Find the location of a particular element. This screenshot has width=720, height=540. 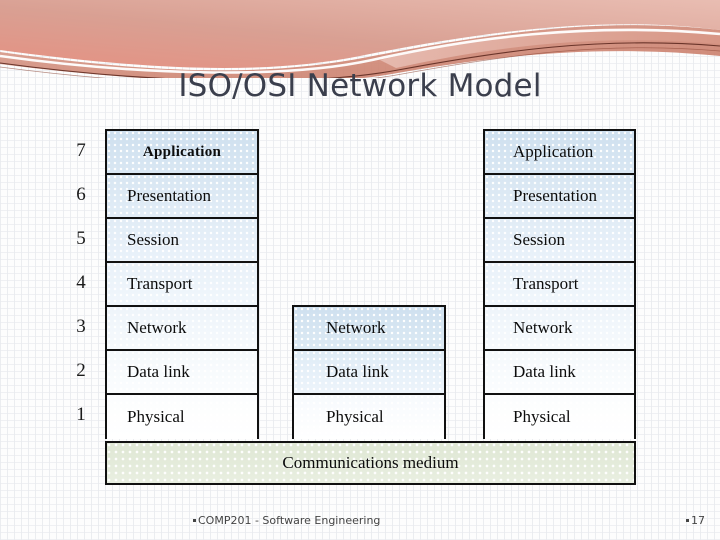

layer-box-datalink-right: Data link is located at coordinates (559, 373).